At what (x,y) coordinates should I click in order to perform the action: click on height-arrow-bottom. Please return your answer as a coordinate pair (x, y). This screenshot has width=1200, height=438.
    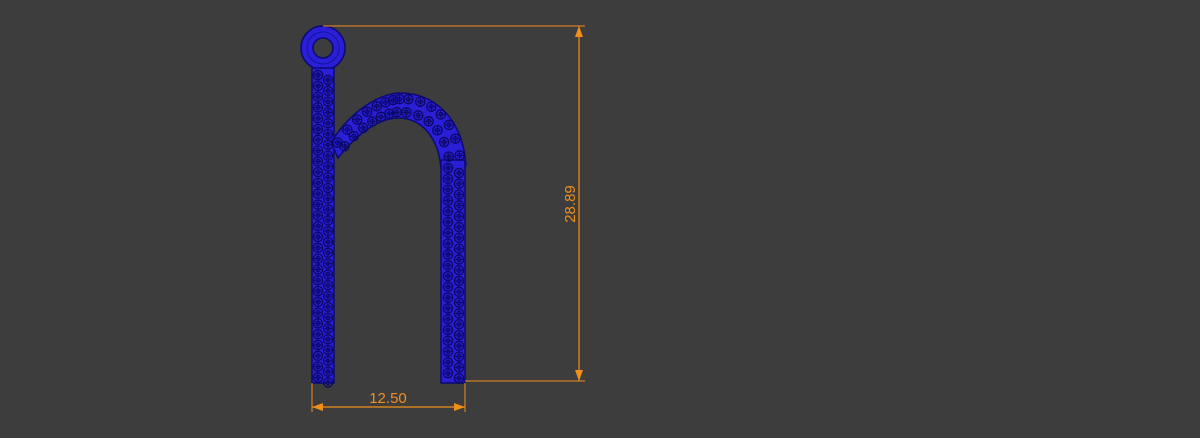
    Looking at the image, I should click on (579, 375).